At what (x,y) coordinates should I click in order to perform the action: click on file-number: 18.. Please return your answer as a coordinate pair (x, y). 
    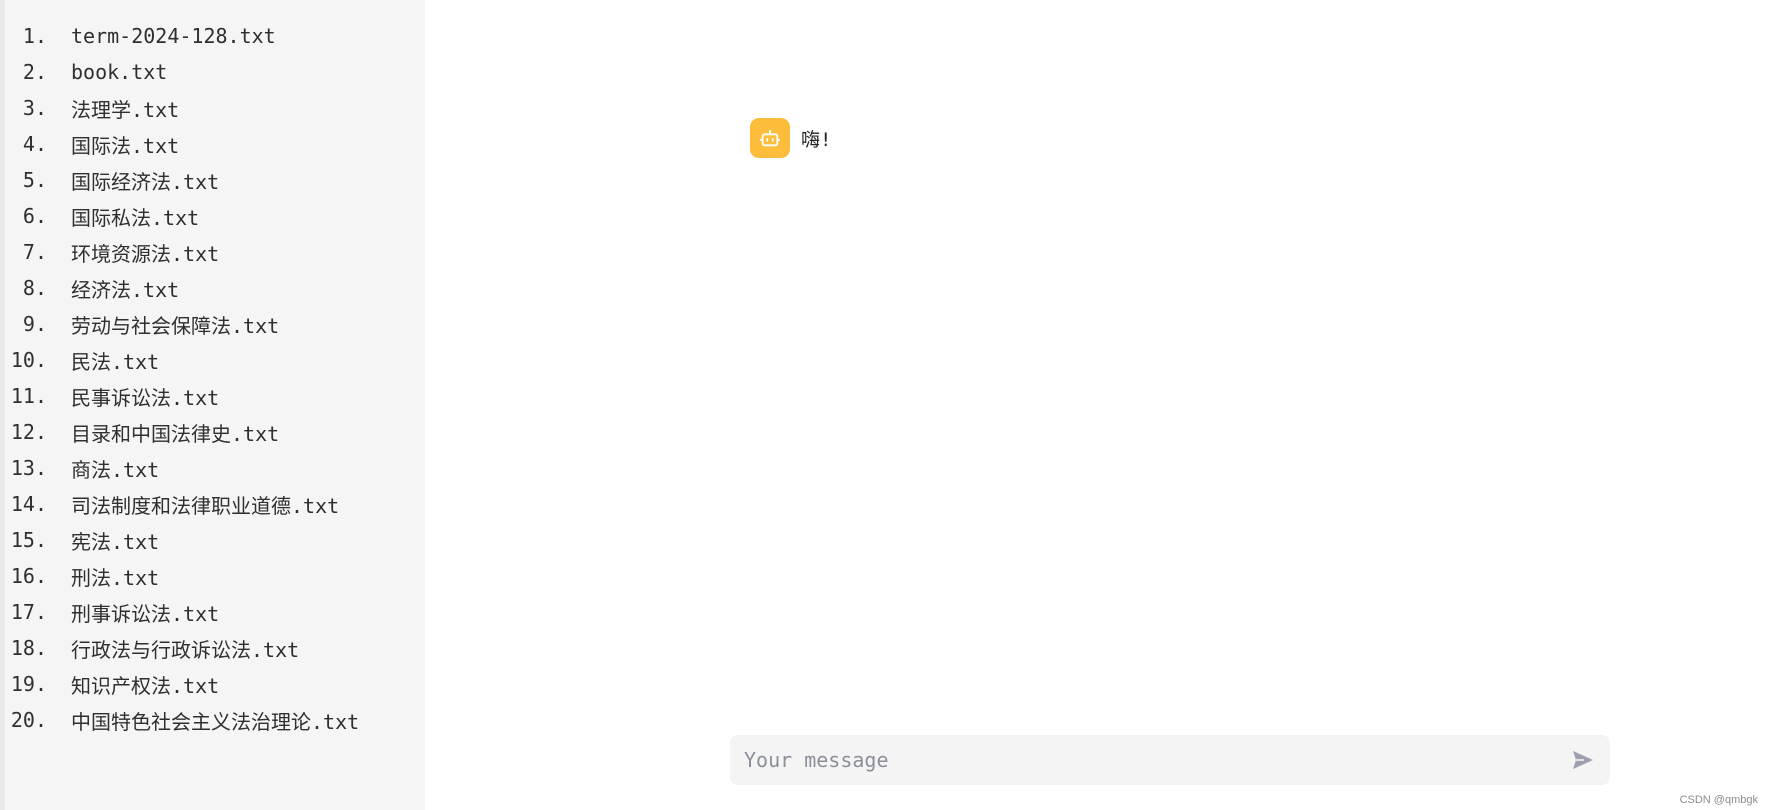
    Looking at the image, I should click on (28, 648).